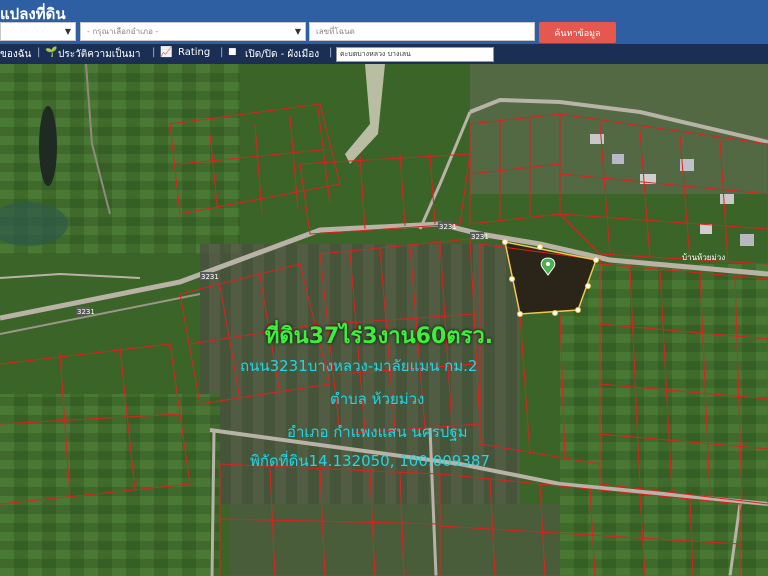 This screenshot has height=576, width=768. What do you see at coordinates (51, 52) in the screenshot?
I see `sprout-icon: 🌱` at bounding box center [51, 52].